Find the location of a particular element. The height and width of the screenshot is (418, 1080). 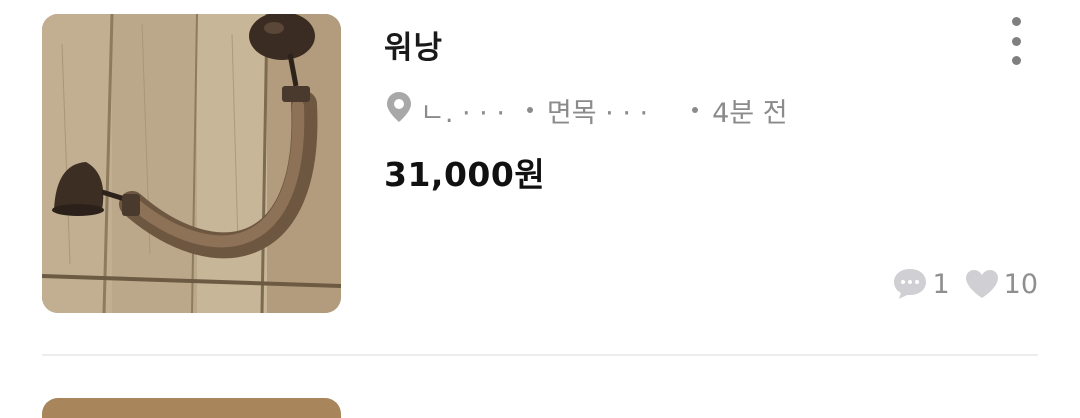

list-divider is located at coordinates (540, 355).